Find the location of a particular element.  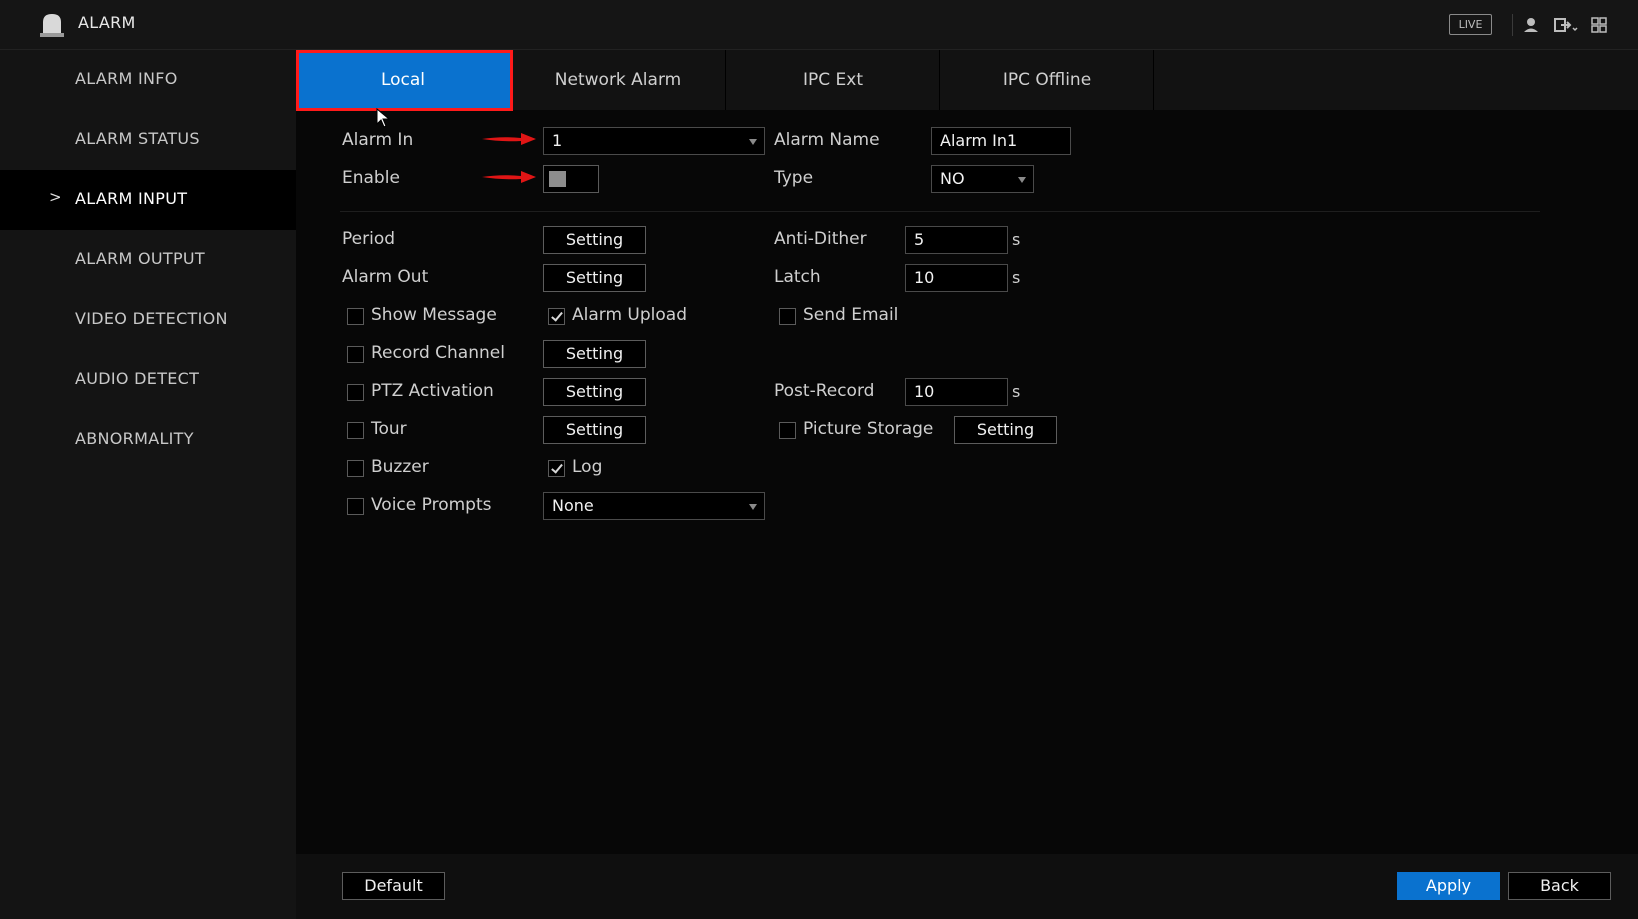

user-icon is located at coordinates (1531, 25).